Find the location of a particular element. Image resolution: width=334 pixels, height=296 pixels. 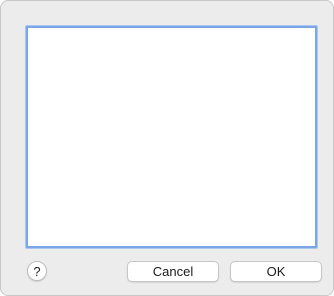

cancel-button-label: Cancel is located at coordinates (173, 271).